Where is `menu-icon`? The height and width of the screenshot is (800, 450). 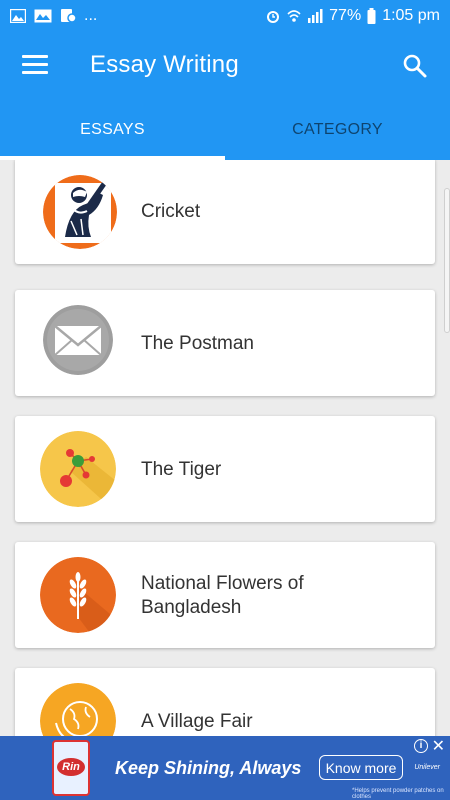 menu-icon is located at coordinates (35, 56).